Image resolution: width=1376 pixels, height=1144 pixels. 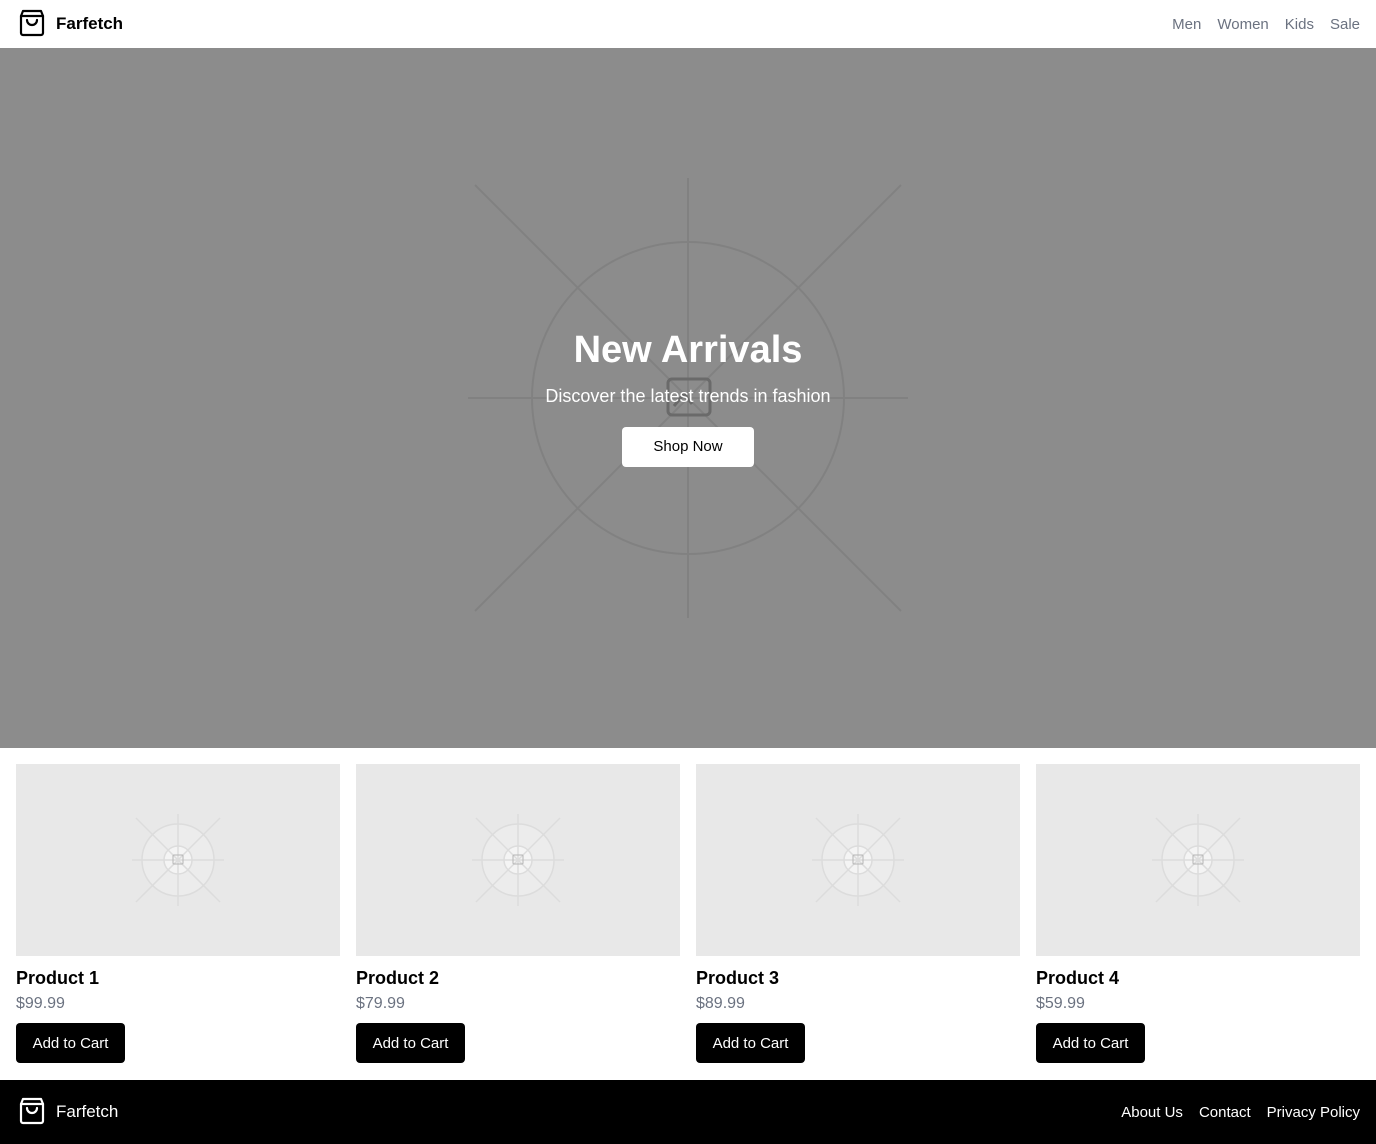 I want to click on hero-title: New Arrivals, so click(x=688, y=350).